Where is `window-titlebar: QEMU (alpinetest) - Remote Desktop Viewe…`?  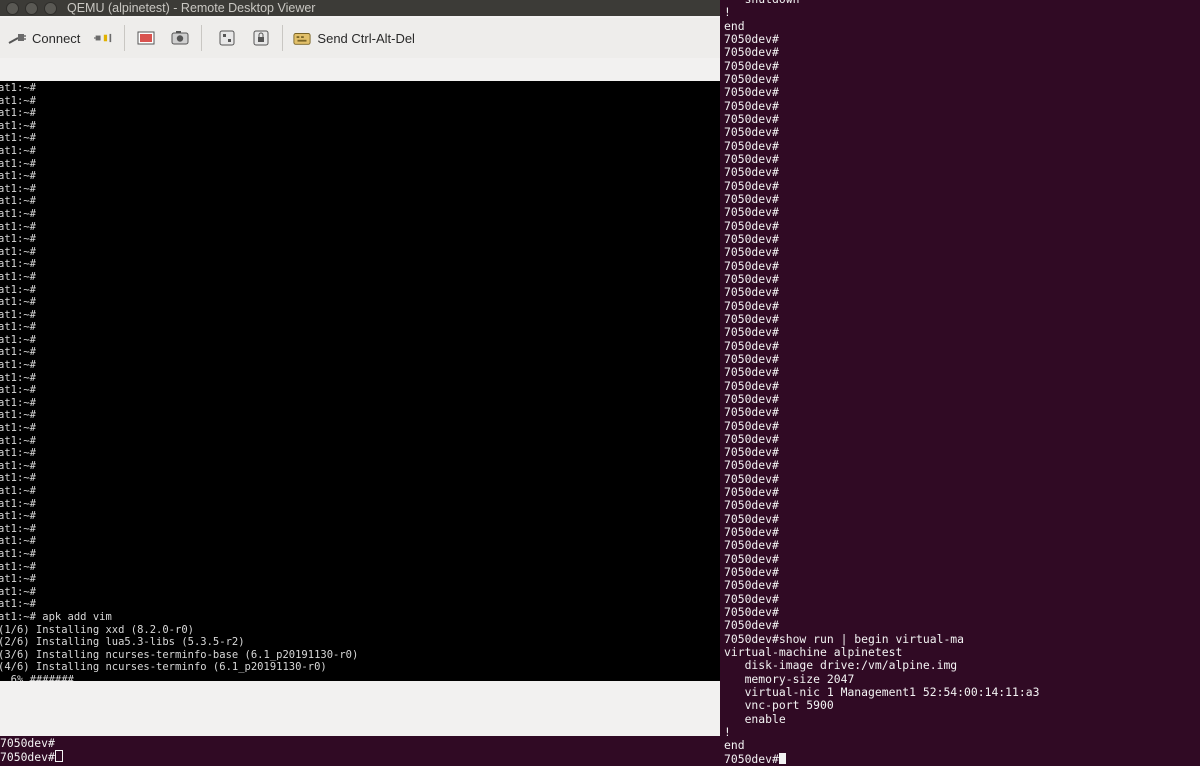
window-titlebar: QEMU (alpinetest) - Remote Desktop Viewe… is located at coordinates (360, 8).